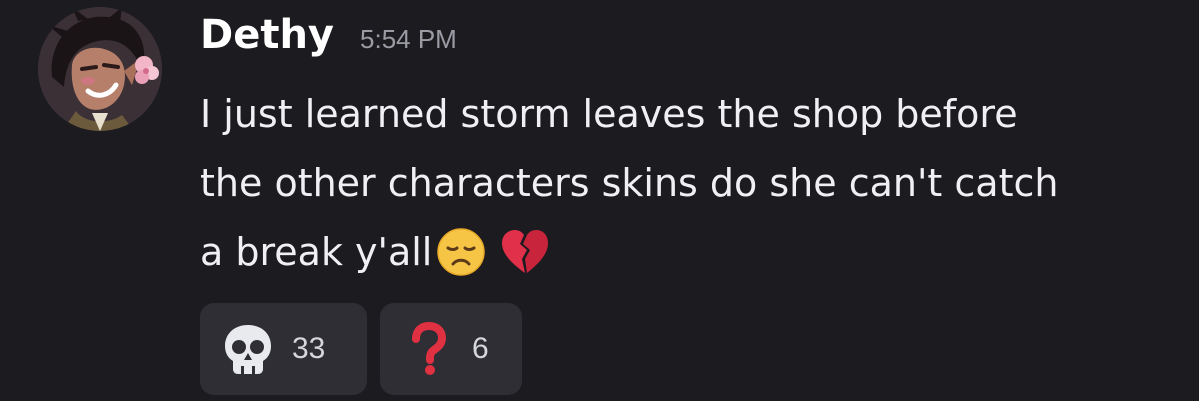 Image resolution: width=1199 pixels, height=401 pixels. I want to click on reaction-question-button: 6, so click(451, 349).